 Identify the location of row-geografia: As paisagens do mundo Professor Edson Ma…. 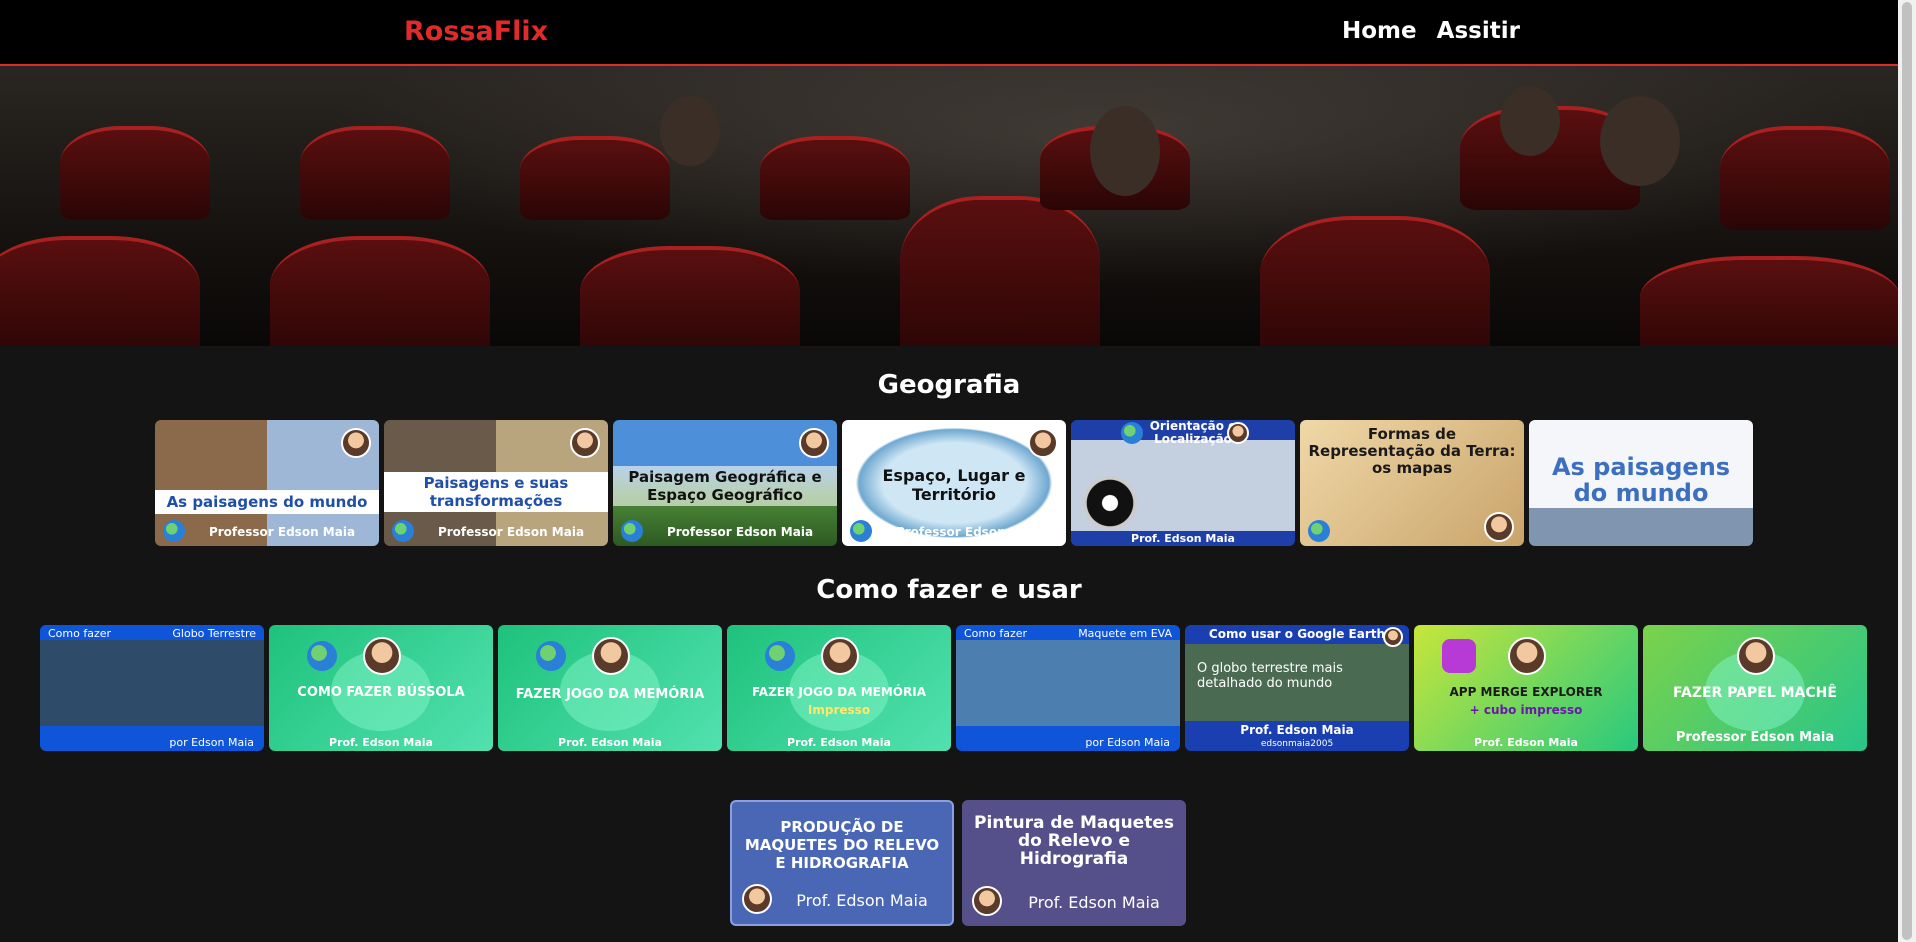
(954, 483).